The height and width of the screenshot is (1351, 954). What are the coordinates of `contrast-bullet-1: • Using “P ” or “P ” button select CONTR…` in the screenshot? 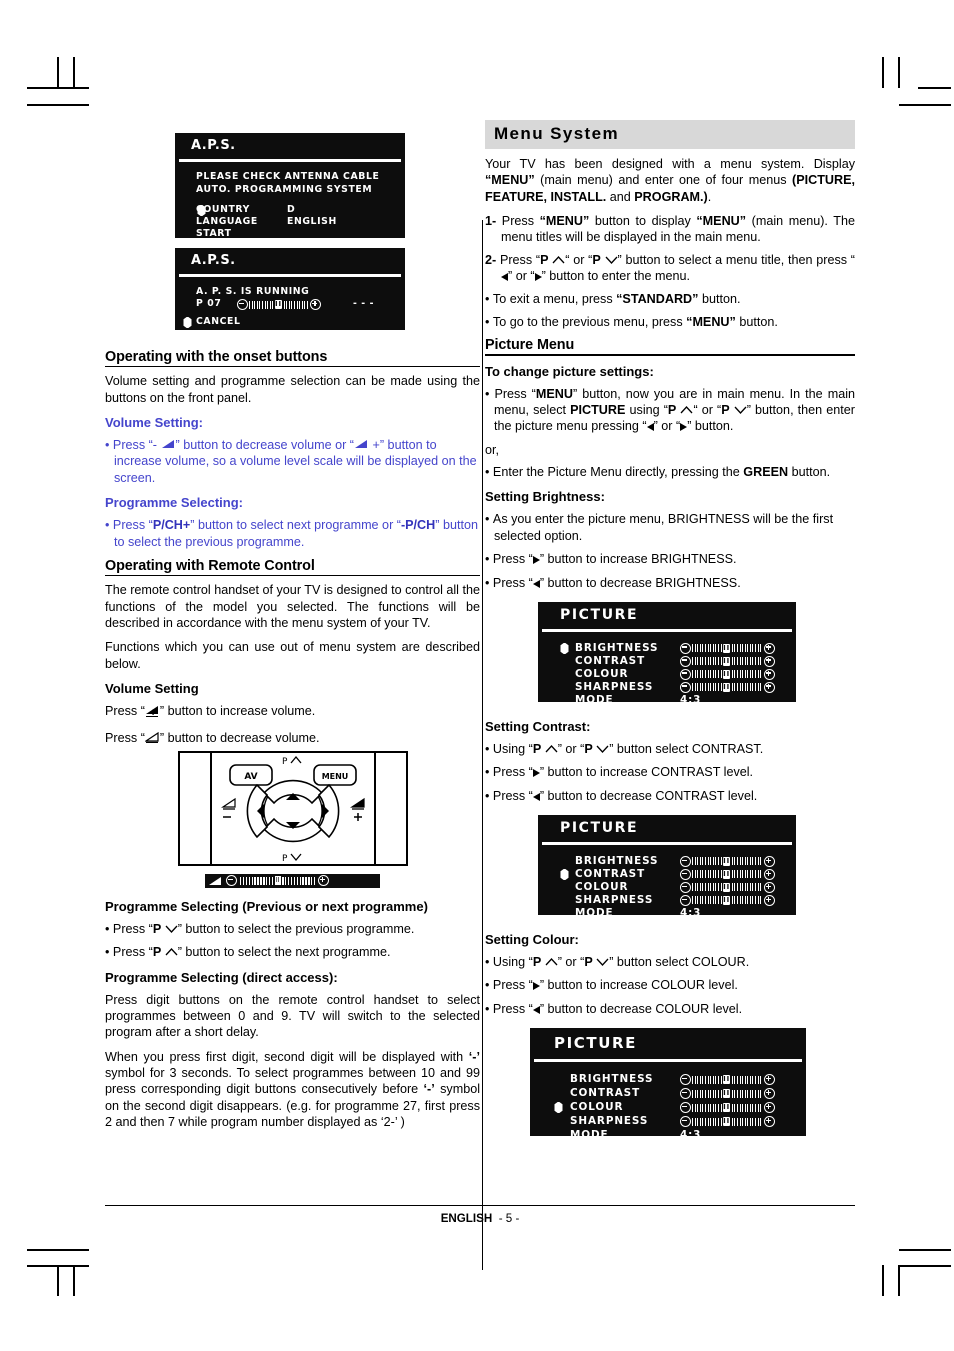 It's located at (624, 748).